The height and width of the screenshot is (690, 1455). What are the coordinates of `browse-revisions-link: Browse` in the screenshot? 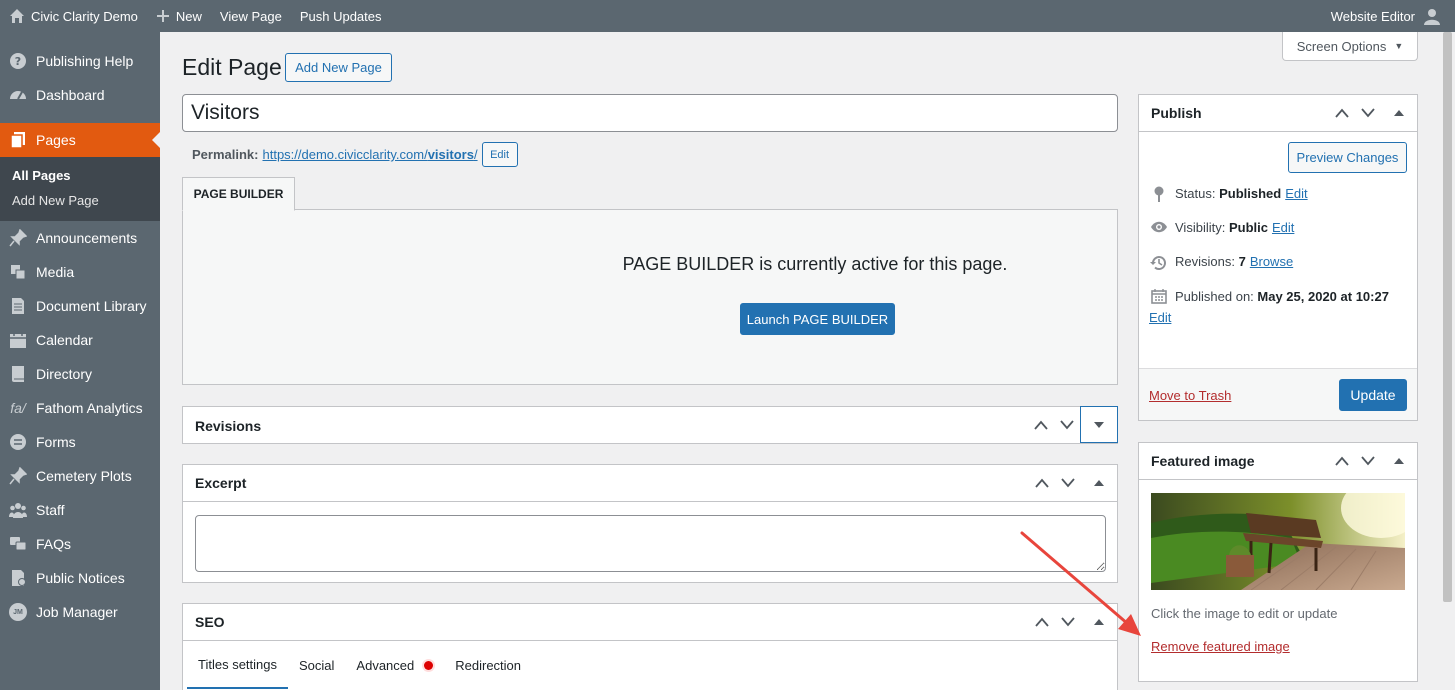 It's located at (1271, 261).